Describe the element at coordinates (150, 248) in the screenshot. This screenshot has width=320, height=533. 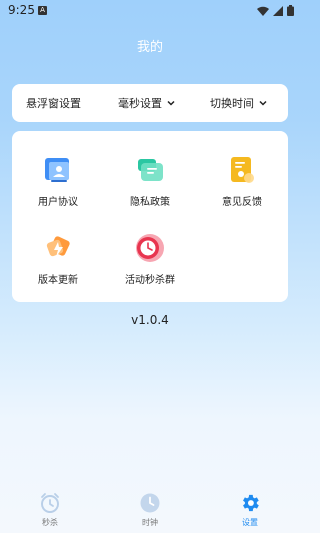
I see `flash-sale-group-icon` at that location.